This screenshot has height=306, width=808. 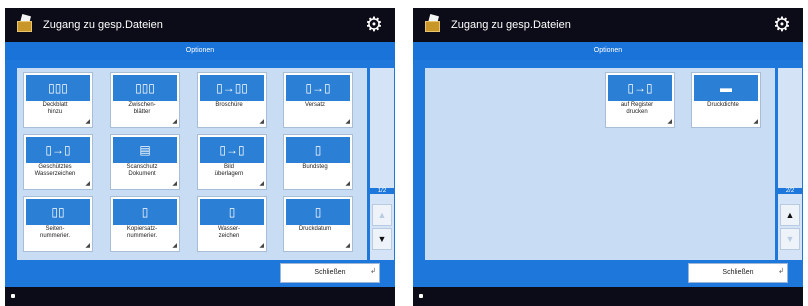 What do you see at coordinates (314, 105) in the screenshot?
I see `option-label: Versatz` at bounding box center [314, 105].